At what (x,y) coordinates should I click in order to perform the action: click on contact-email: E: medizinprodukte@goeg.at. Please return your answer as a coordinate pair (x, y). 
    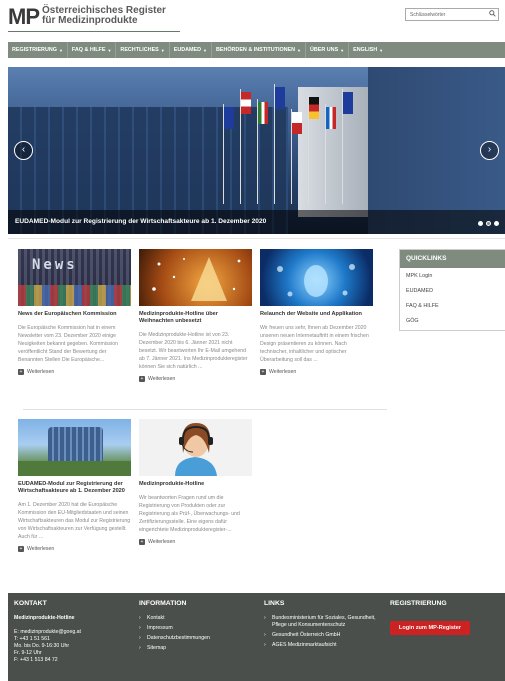
    Looking at the image, I should click on (69, 632).